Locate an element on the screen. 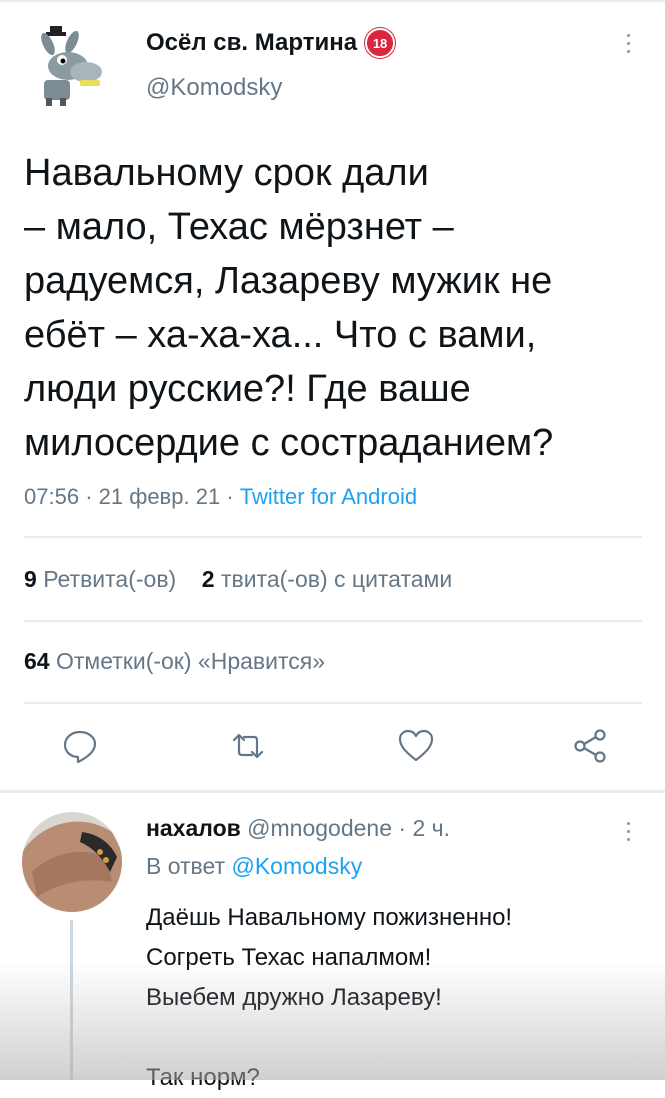 This screenshot has height=1098, width=665. reply-text-line: Даёшь Навальному пожизненно! is located at coordinates (329, 917).